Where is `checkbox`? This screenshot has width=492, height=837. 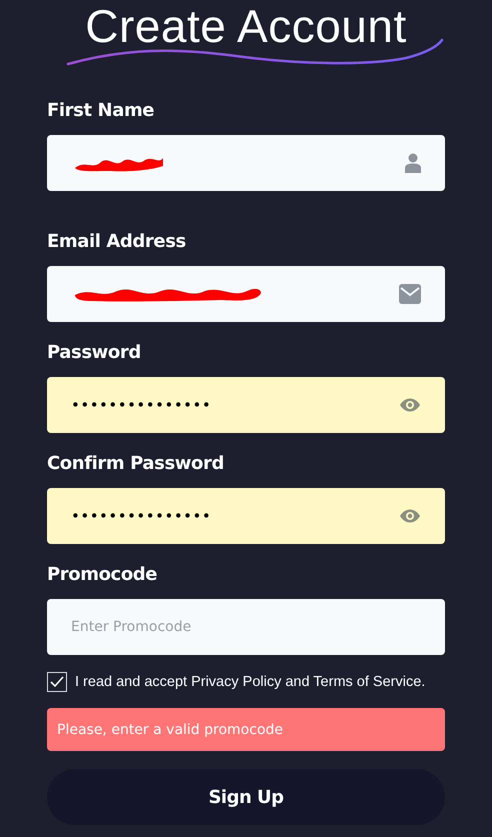 checkbox is located at coordinates (57, 682).